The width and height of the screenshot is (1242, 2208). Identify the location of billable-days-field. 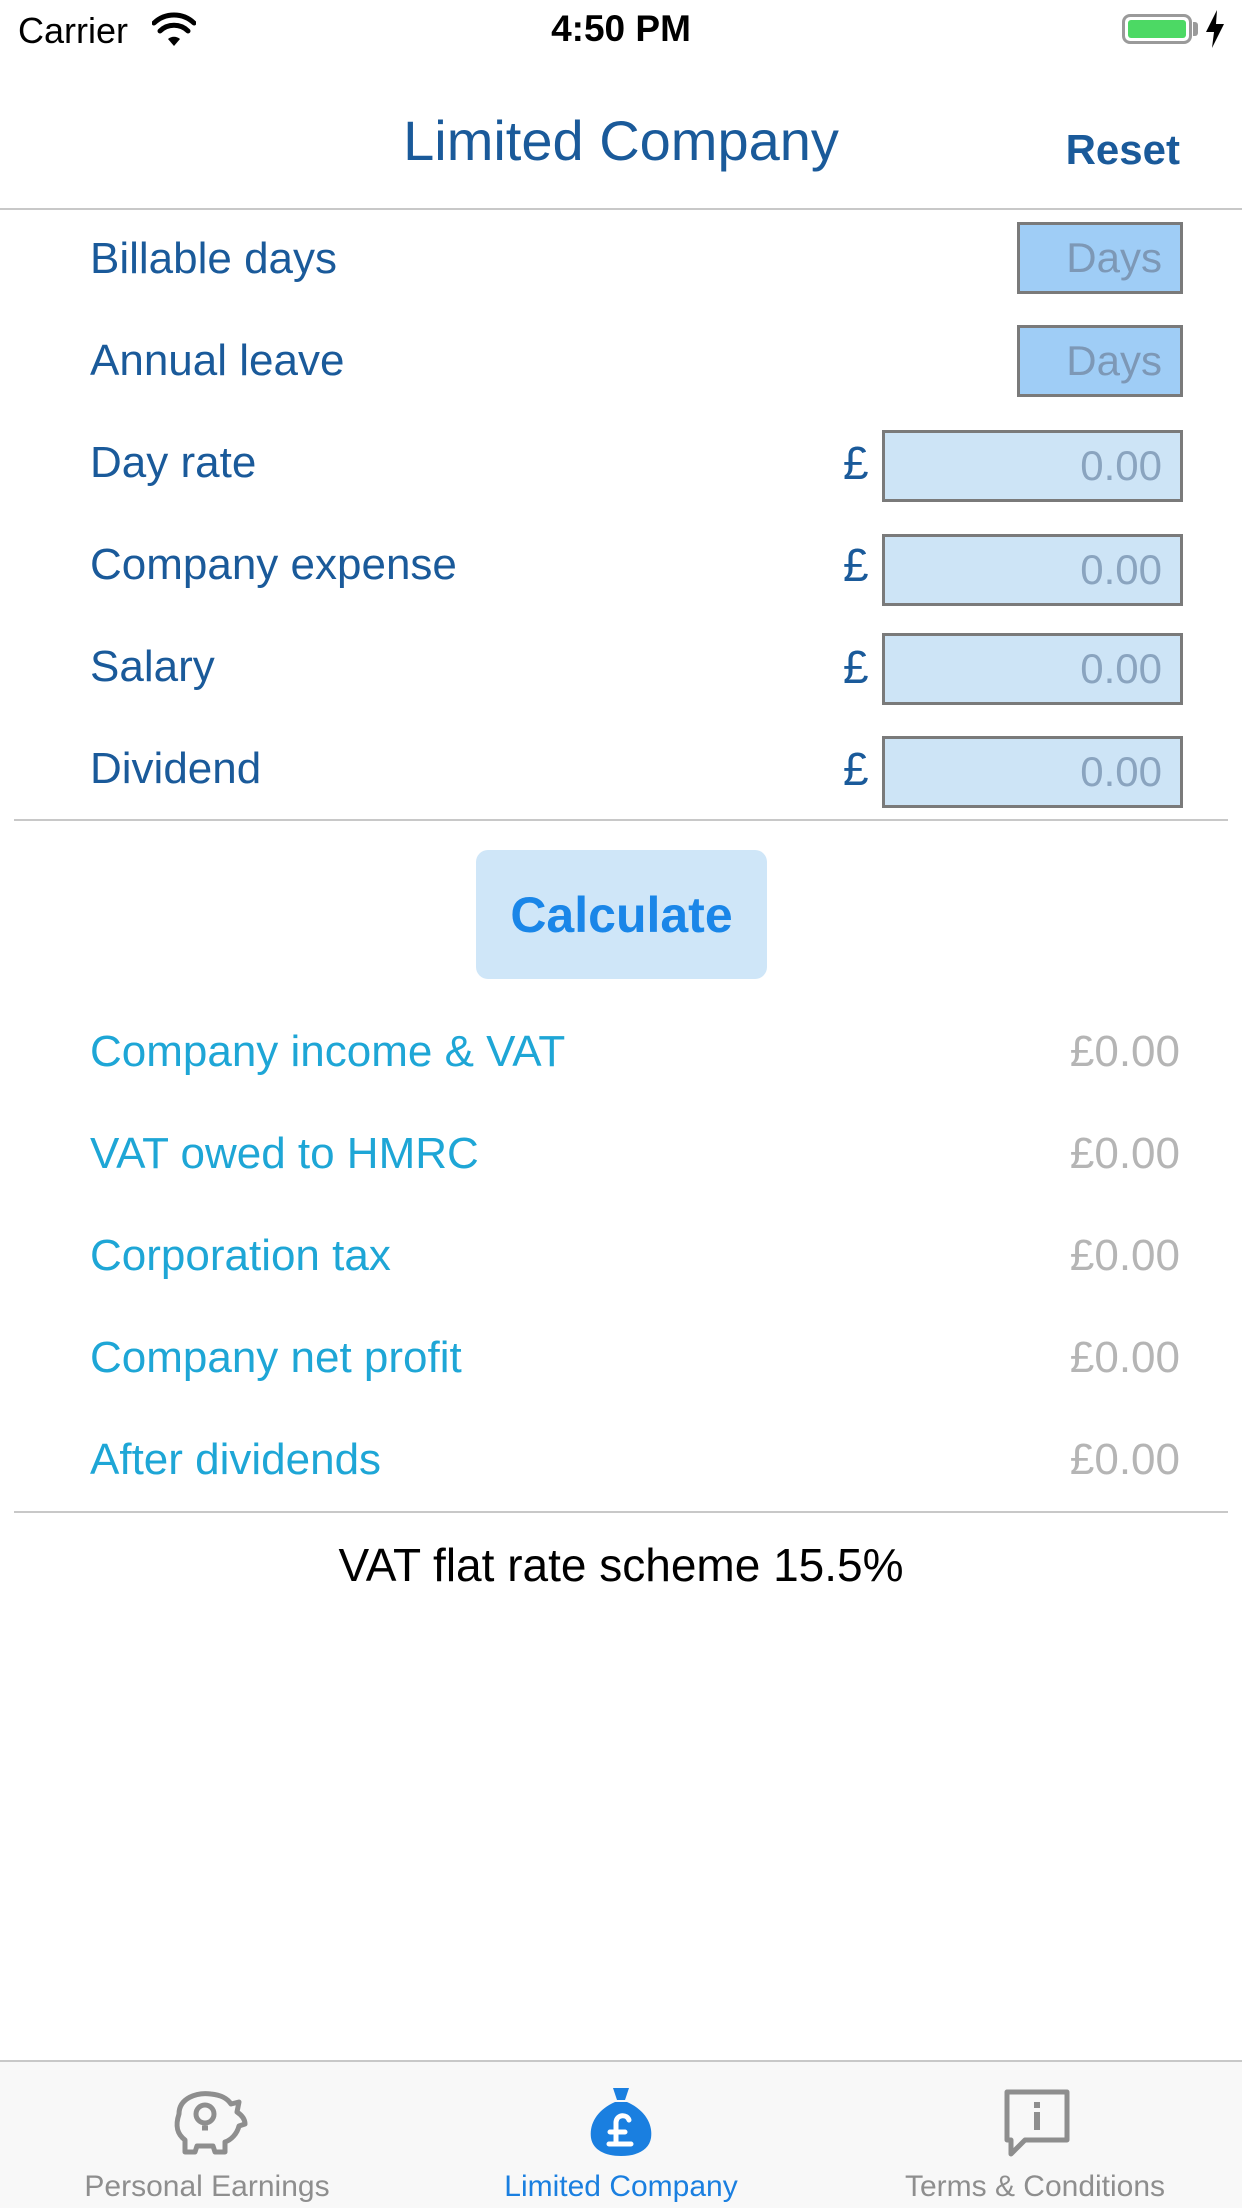
(1100, 258).